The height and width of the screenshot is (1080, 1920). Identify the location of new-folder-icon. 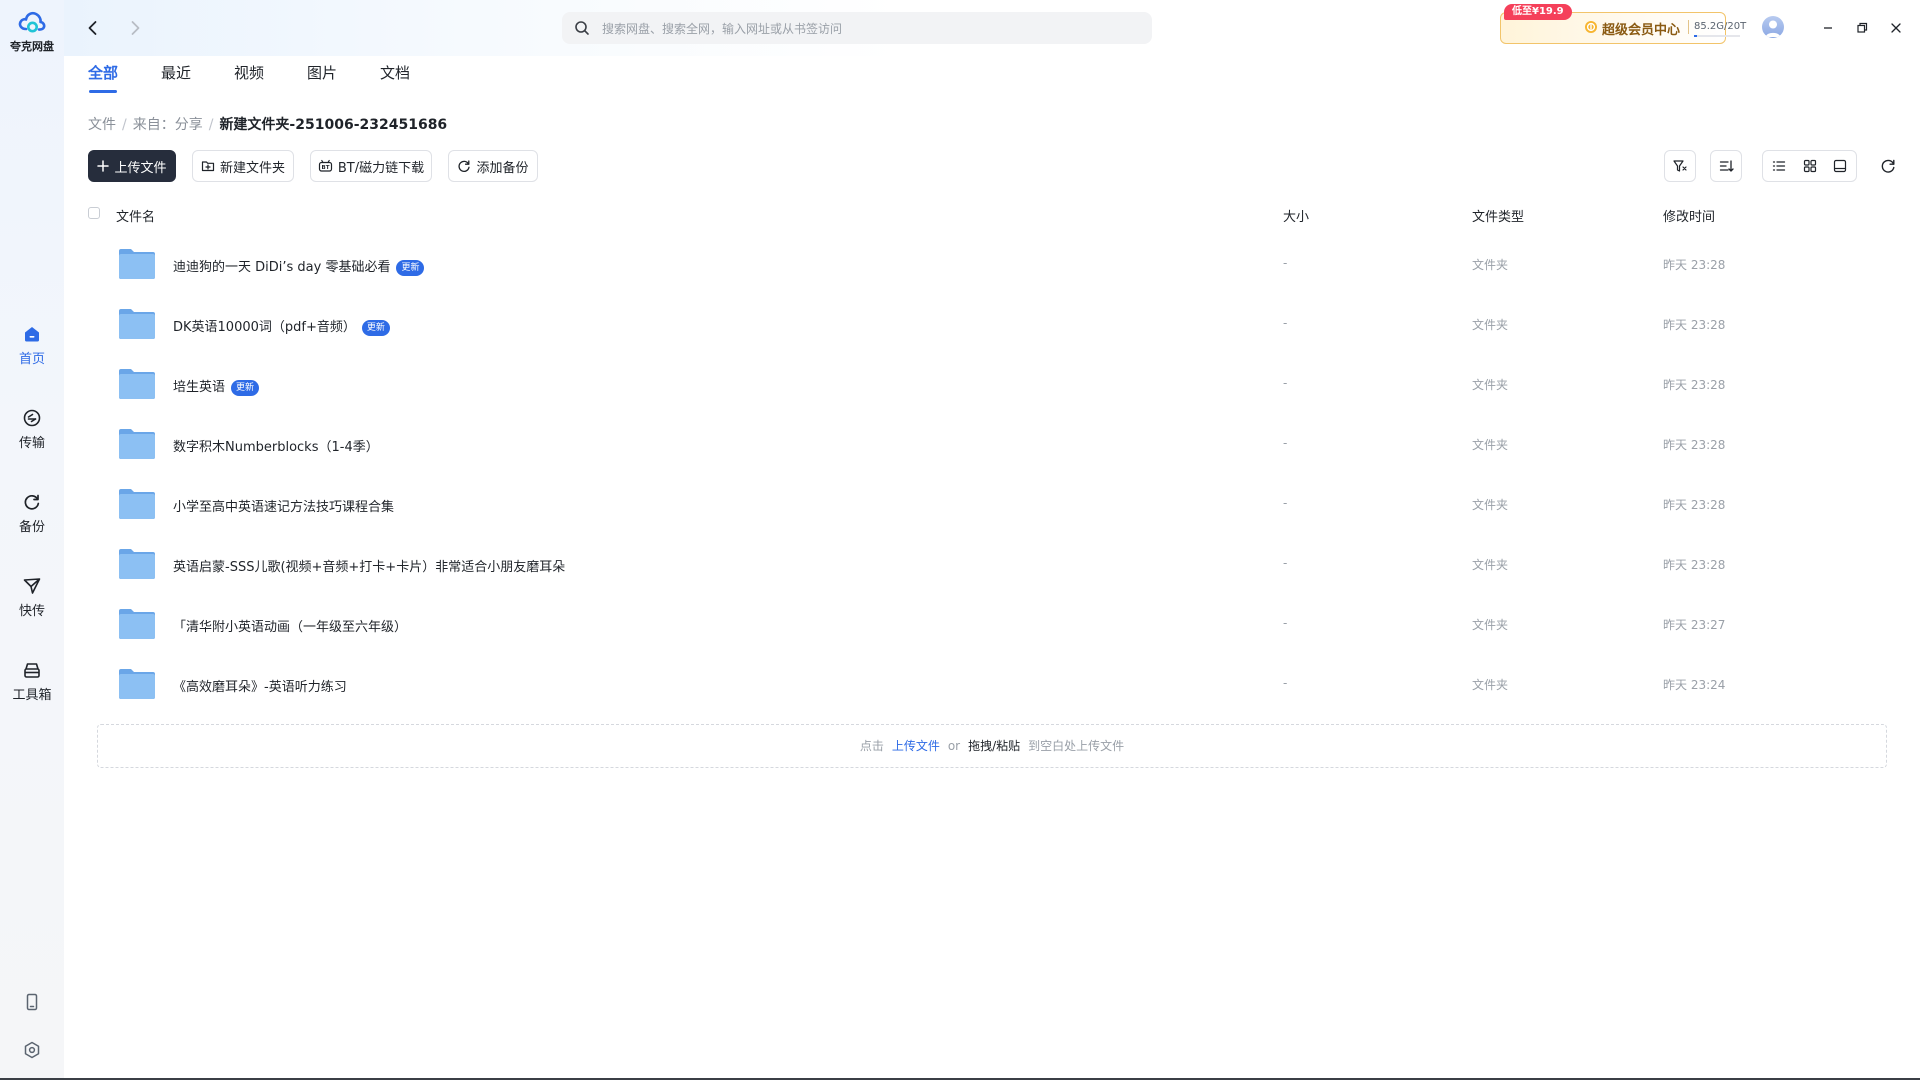
(208, 166).